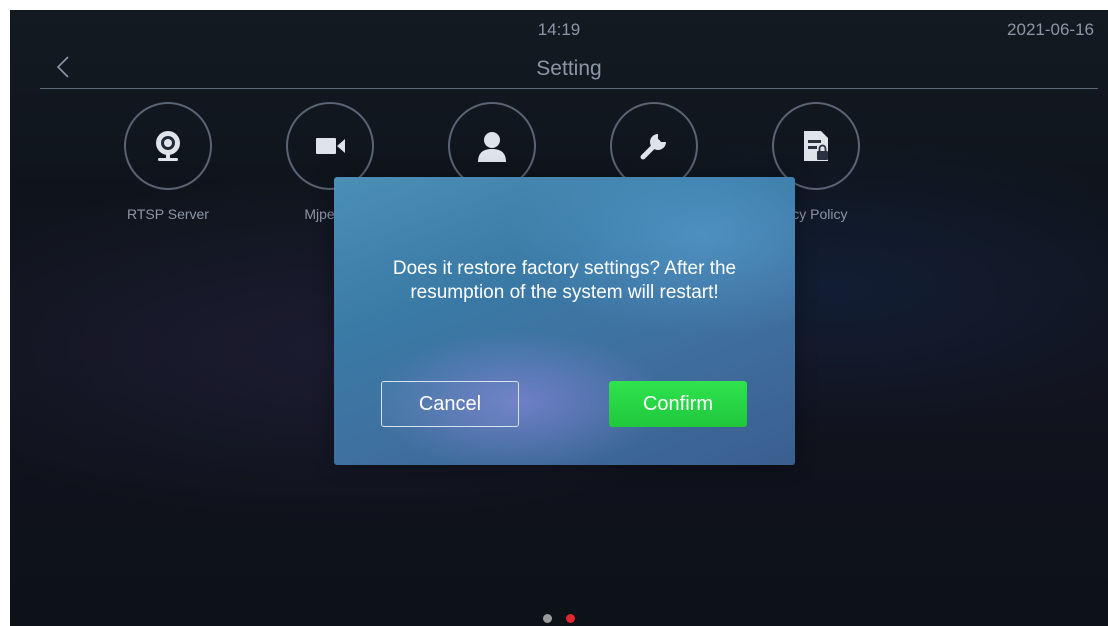 Image resolution: width=1108 pixels, height=626 pixels. Describe the element at coordinates (168, 214) in the screenshot. I see `setting-label: RTSP Server` at that location.